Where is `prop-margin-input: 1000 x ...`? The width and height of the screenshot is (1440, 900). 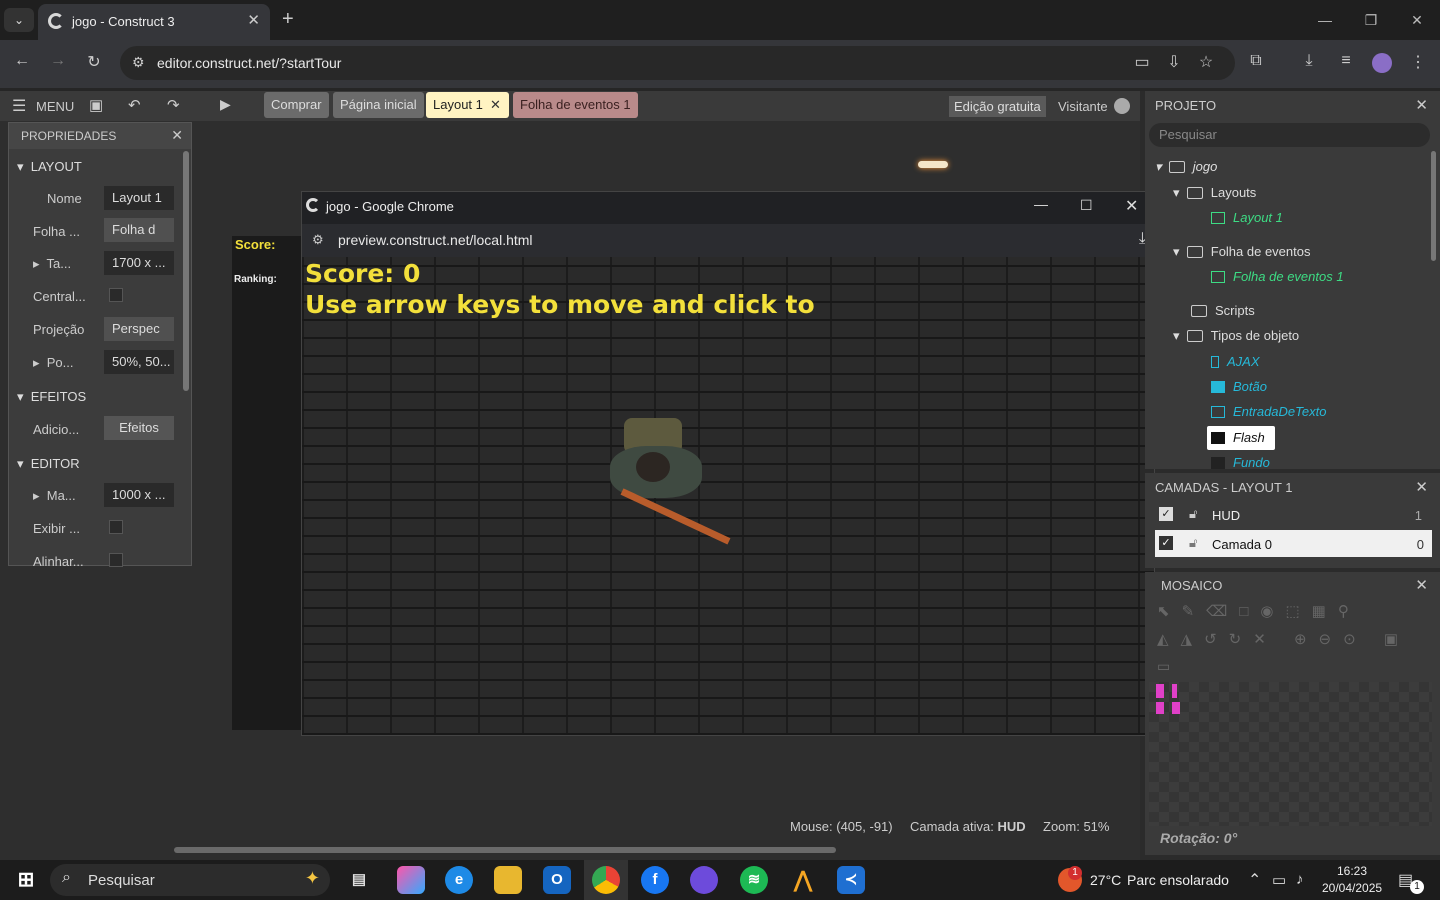
prop-margin-input: 1000 x ... is located at coordinates (139, 495).